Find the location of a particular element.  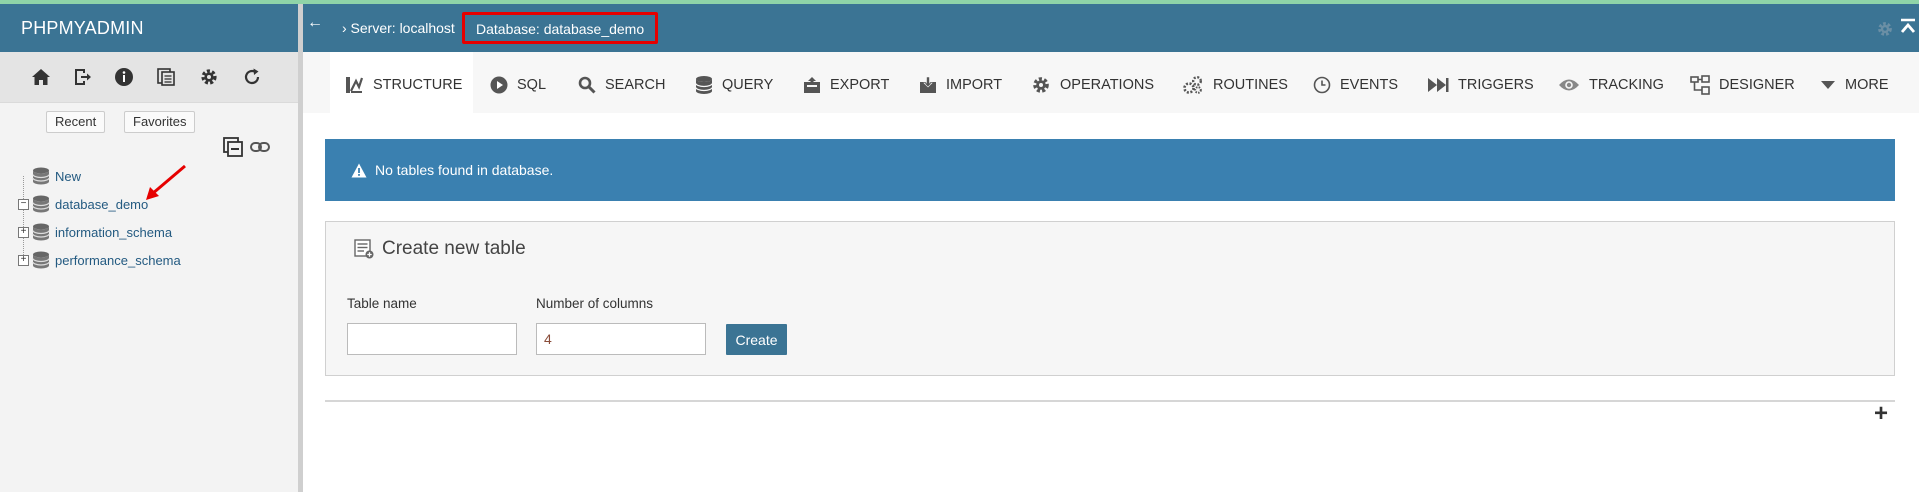

expand-plus-icon: + is located at coordinates (1881, 414).